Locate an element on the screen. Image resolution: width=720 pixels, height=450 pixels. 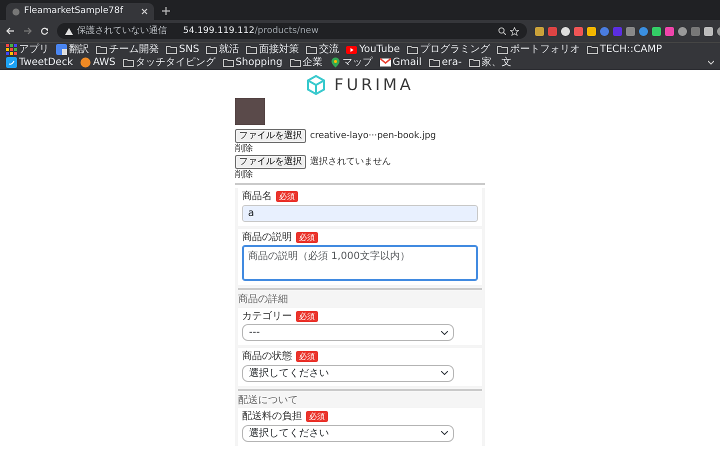
browser-tab: FleamarketSample78f is located at coordinates (80, 11).